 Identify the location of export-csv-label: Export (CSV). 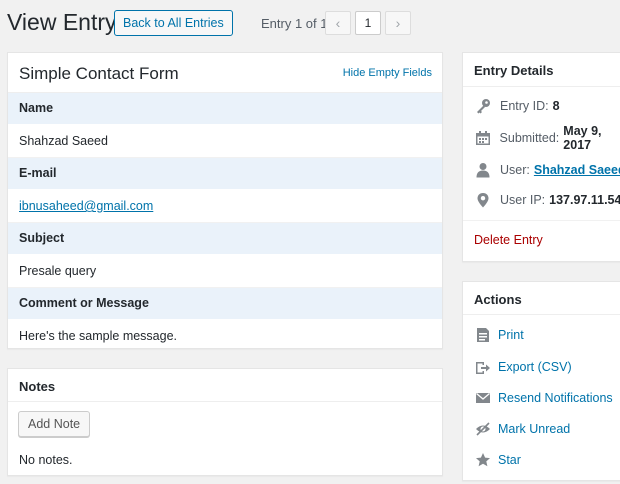
(535, 367).